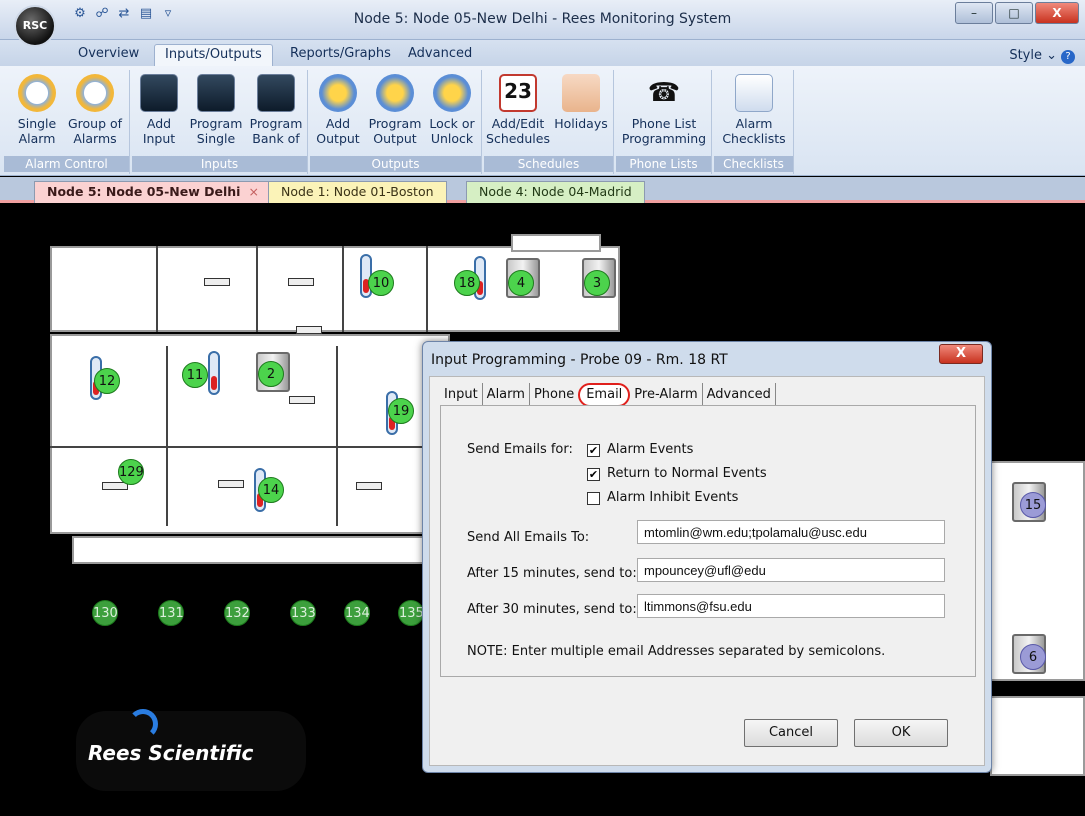 This screenshot has width=1085, height=816. Describe the element at coordinates (1033, 657) in the screenshot. I see `probe-marker: 6` at that location.